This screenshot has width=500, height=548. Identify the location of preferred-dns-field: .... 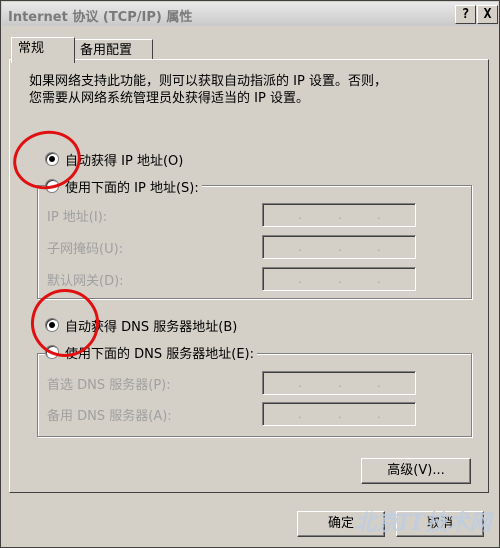
(339, 383).